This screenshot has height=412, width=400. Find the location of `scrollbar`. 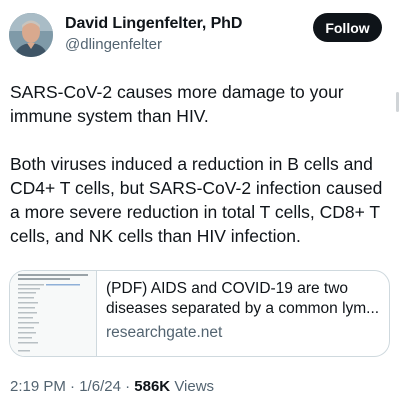

scrollbar is located at coordinates (397, 102).